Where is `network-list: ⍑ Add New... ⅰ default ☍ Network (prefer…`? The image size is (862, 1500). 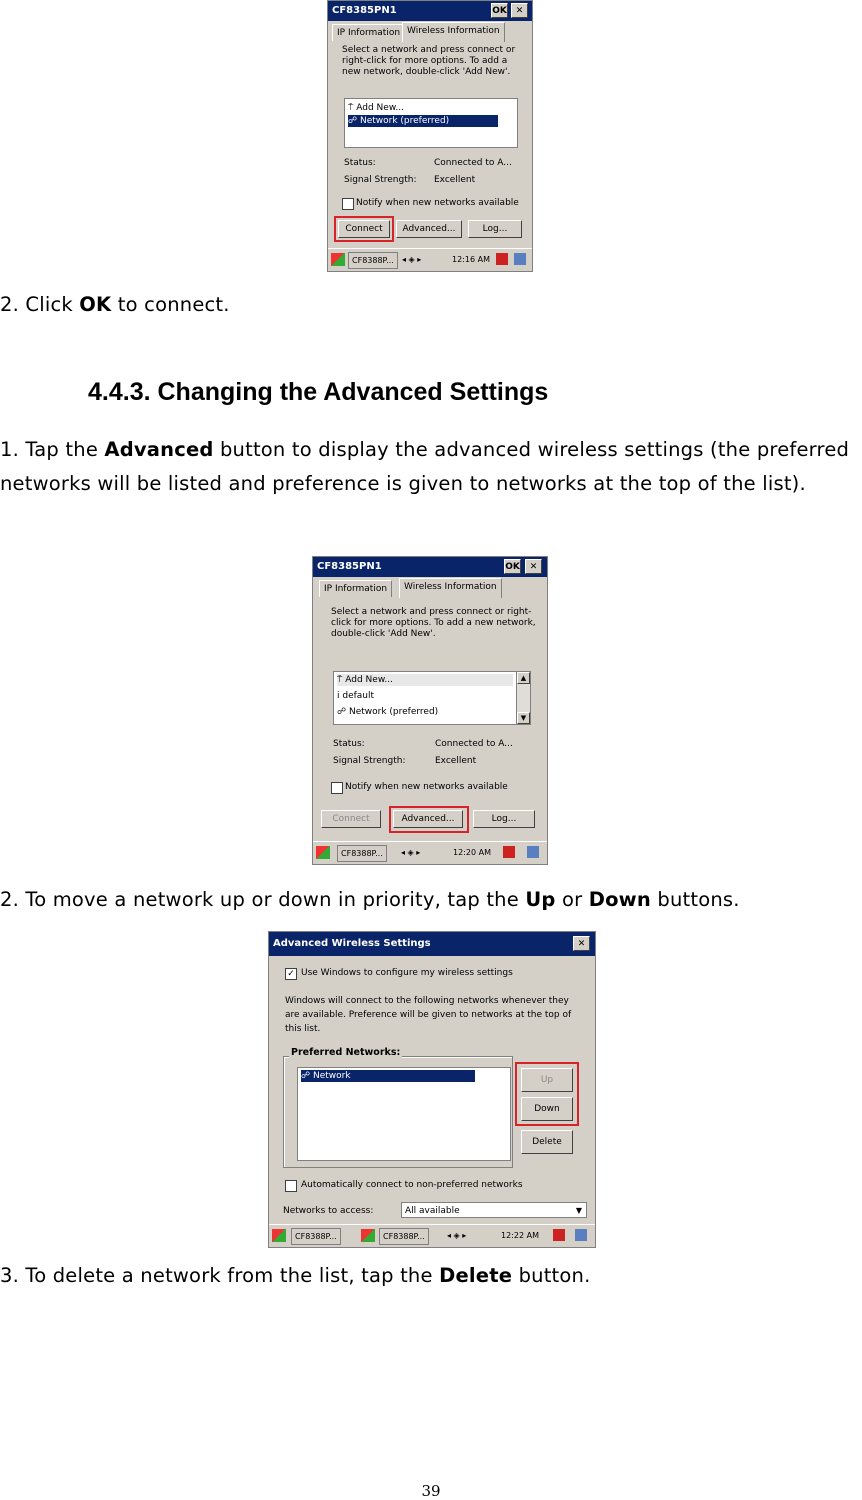
network-list: ⍑ Add New... ⅰ default ☍ Network (prefer… is located at coordinates (432, 698).